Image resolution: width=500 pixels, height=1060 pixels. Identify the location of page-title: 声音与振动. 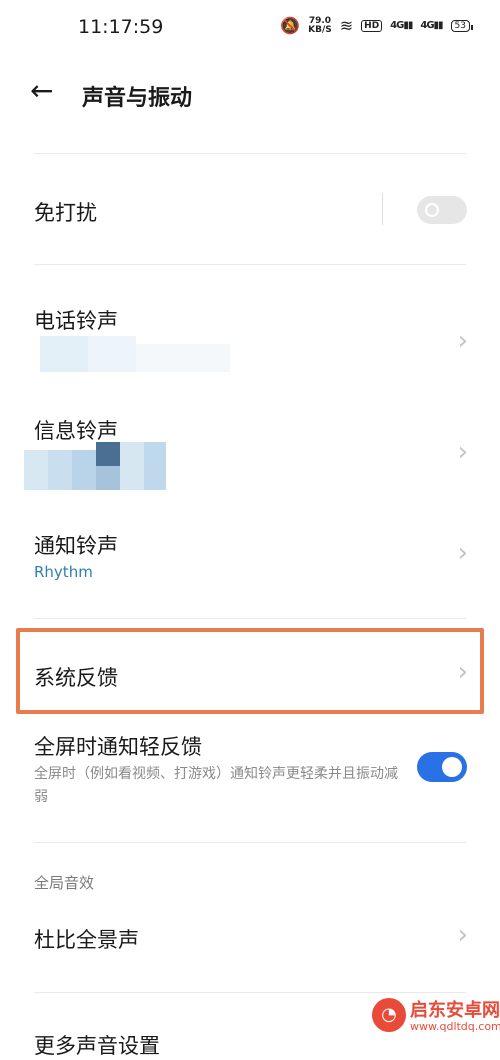
(137, 98).